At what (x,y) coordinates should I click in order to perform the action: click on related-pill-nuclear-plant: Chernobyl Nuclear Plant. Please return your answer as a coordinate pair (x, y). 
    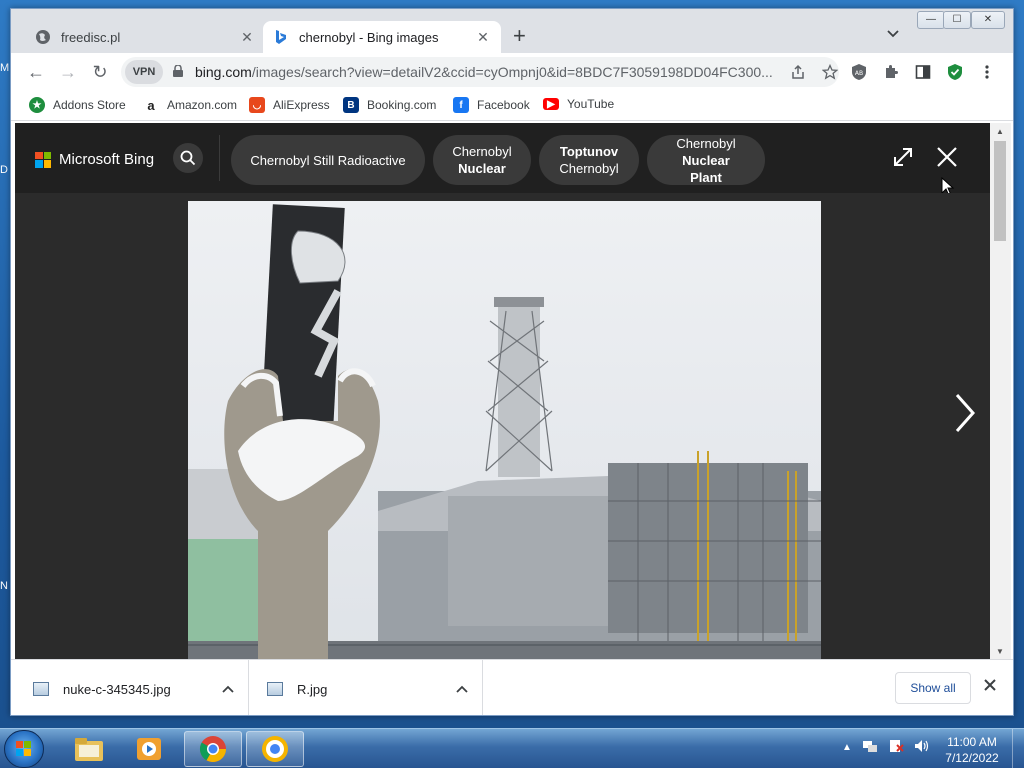
    Looking at the image, I should click on (706, 160).